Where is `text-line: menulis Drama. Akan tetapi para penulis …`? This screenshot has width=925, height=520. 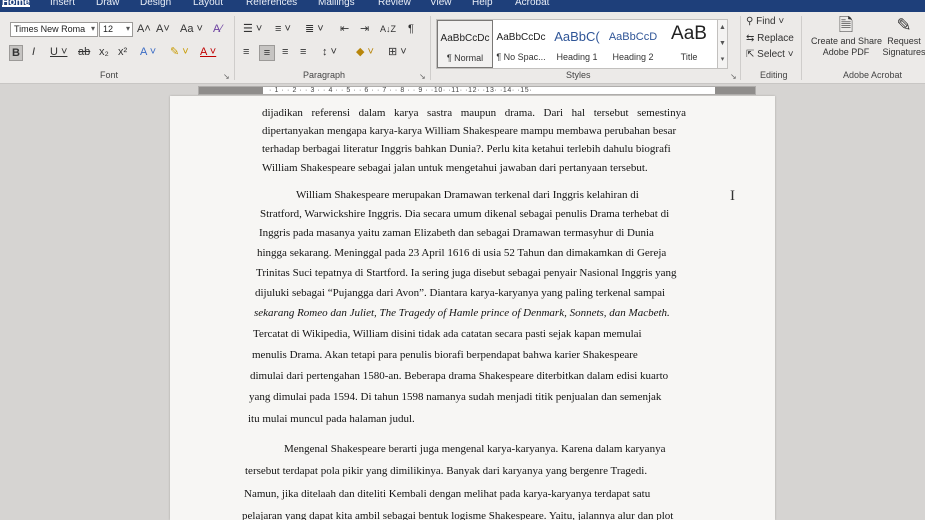 text-line: menulis Drama. Akan tetapi para penulis … is located at coordinates (445, 355).